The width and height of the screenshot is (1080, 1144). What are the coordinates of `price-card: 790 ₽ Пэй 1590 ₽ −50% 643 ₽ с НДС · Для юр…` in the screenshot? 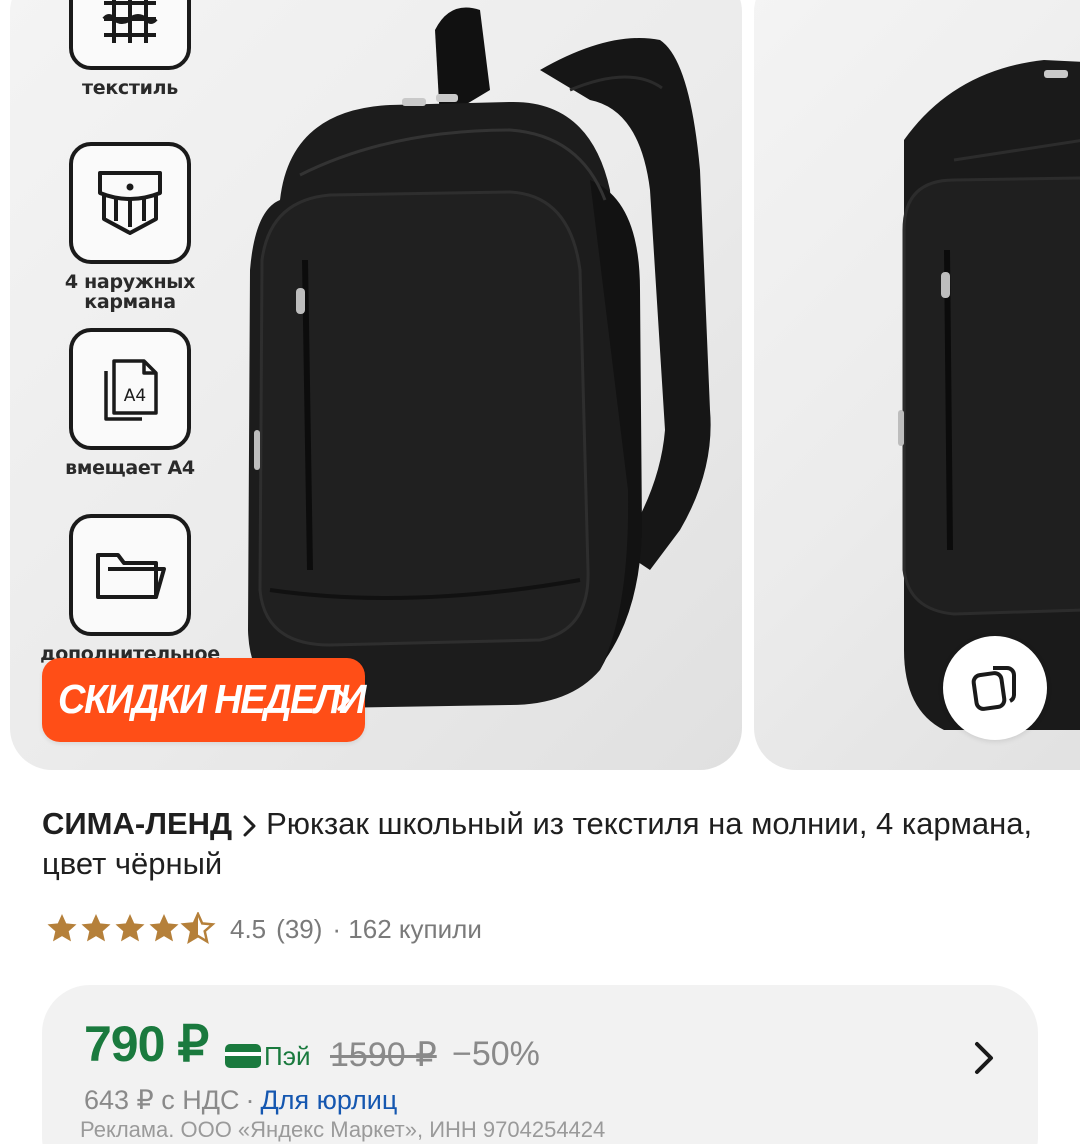 It's located at (540, 1064).